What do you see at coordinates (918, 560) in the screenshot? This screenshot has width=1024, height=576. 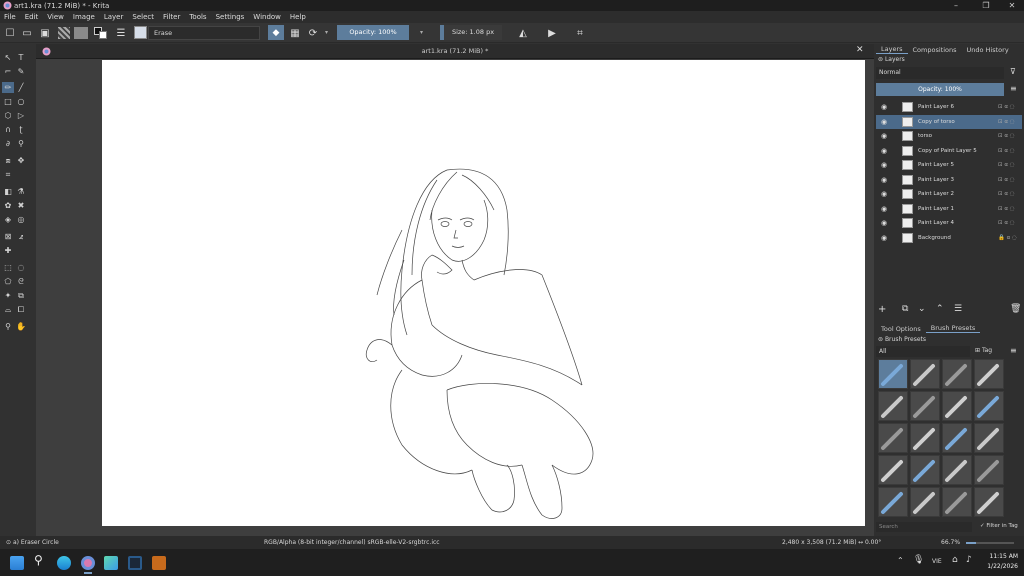 I see `microphone-icon: 🎙` at bounding box center [918, 560].